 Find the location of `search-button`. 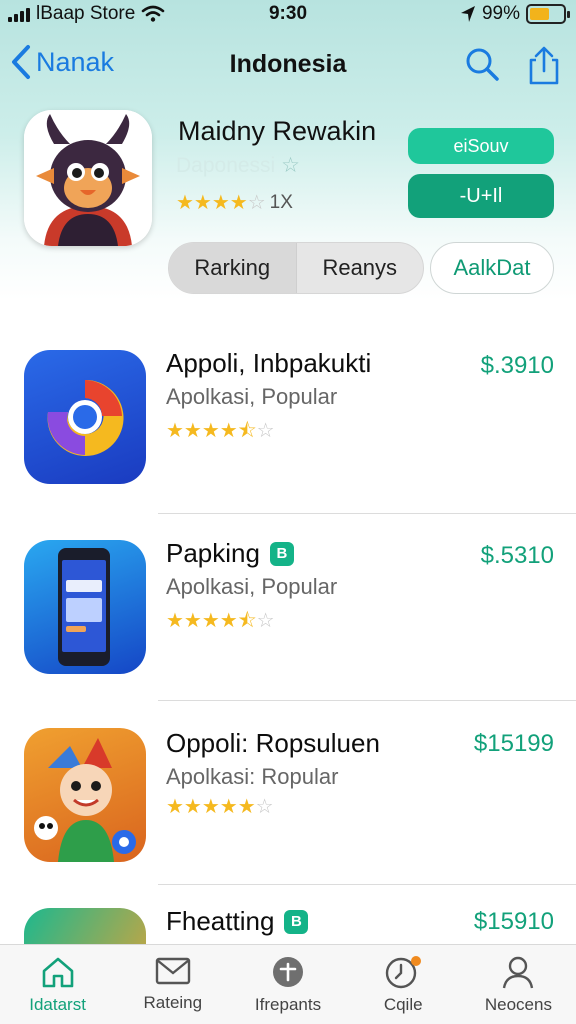

search-button is located at coordinates (482, 66).